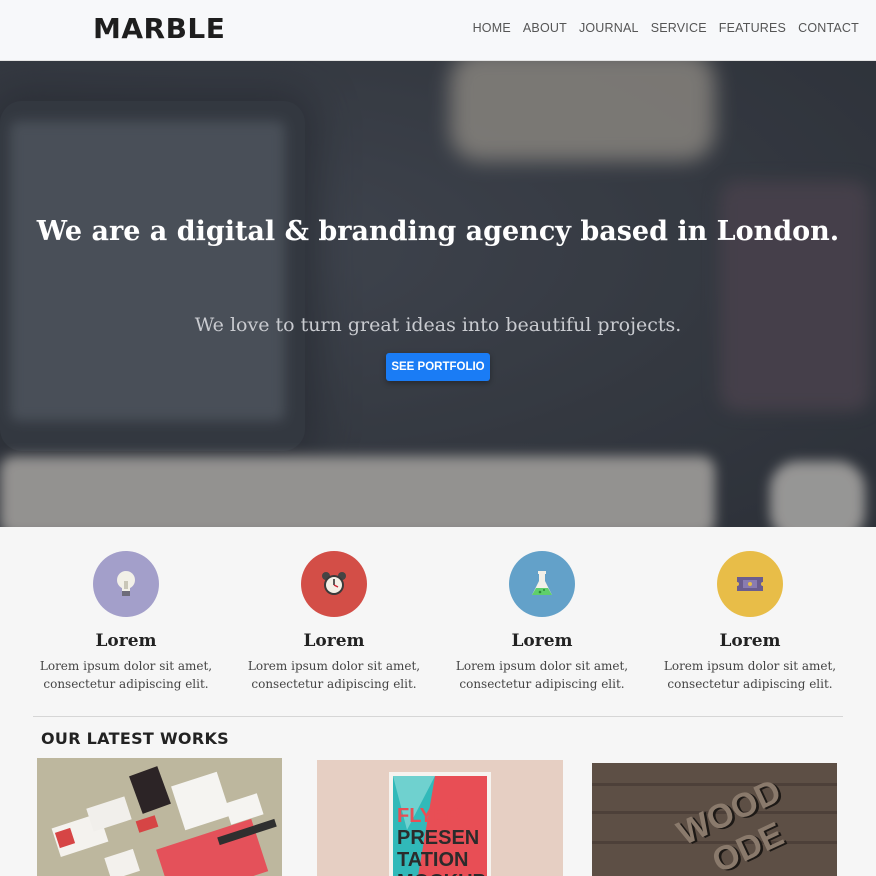 The image size is (876, 876). Describe the element at coordinates (752, 28) in the screenshot. I see `nav-features: FEATURES` at that location.